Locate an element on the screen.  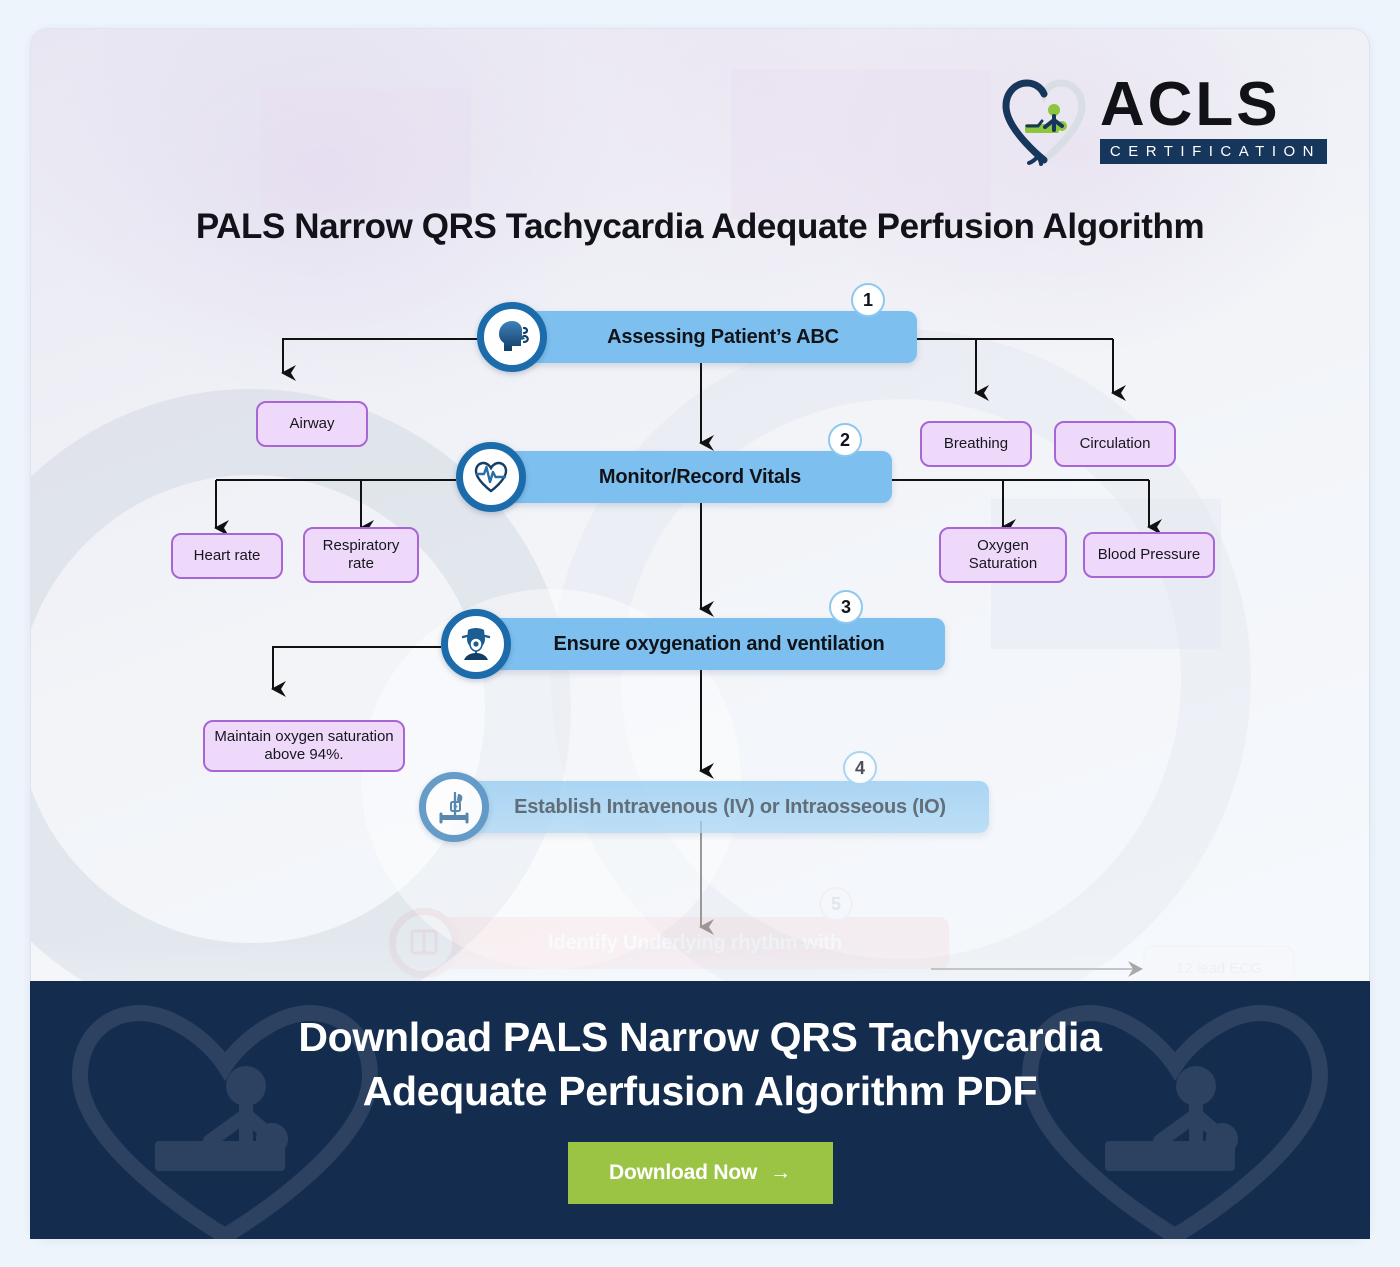
step-1: 1 Assessing Patient’s ABC is located at coordinates (697, 327).